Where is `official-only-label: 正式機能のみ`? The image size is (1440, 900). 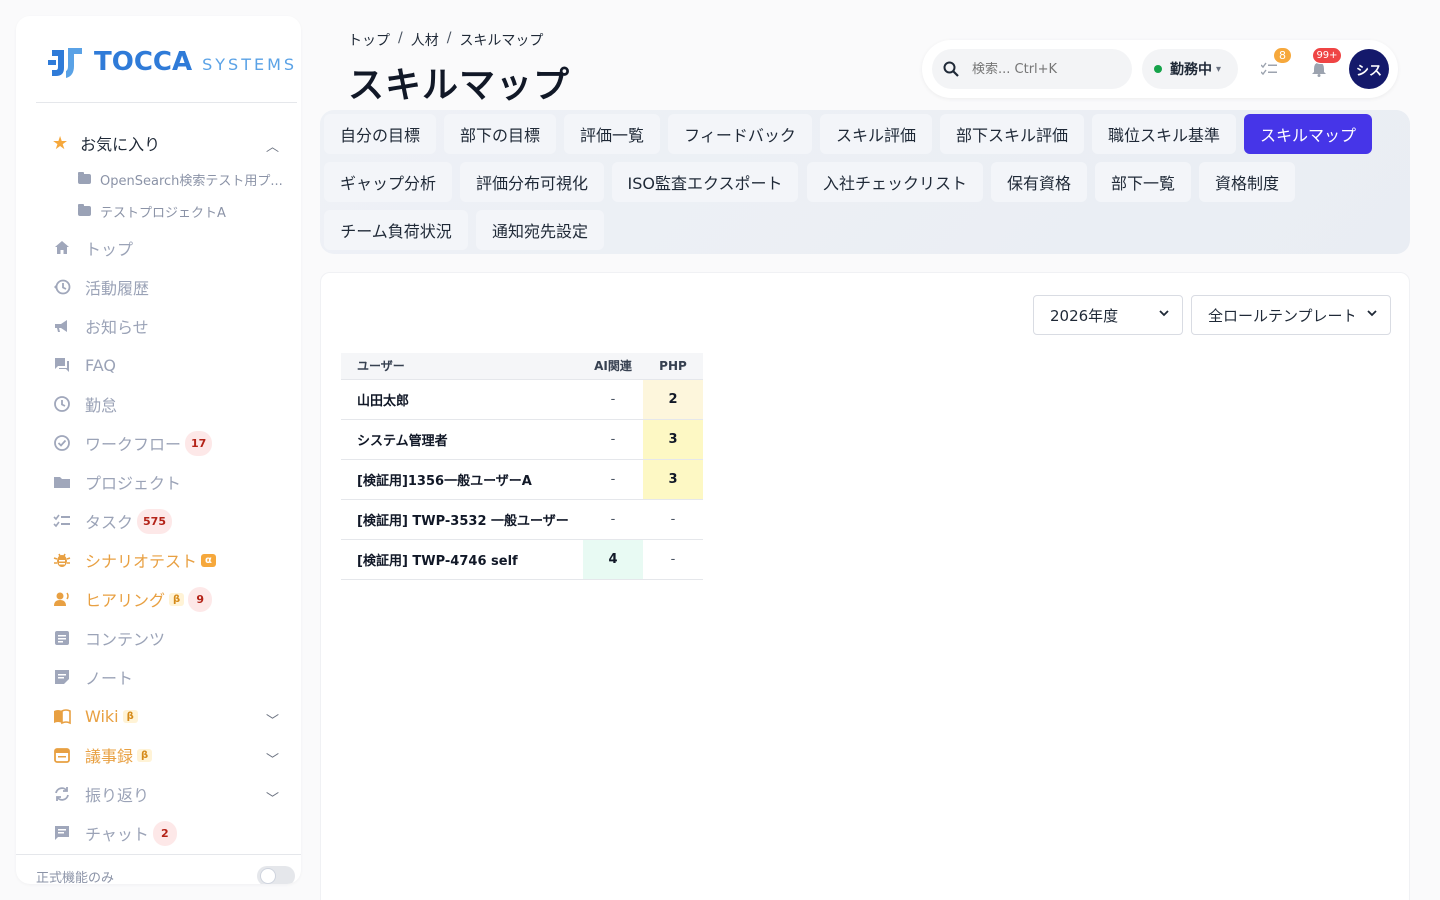 official-only-label: 正式機能のみ is located at coordinates (75, 877).